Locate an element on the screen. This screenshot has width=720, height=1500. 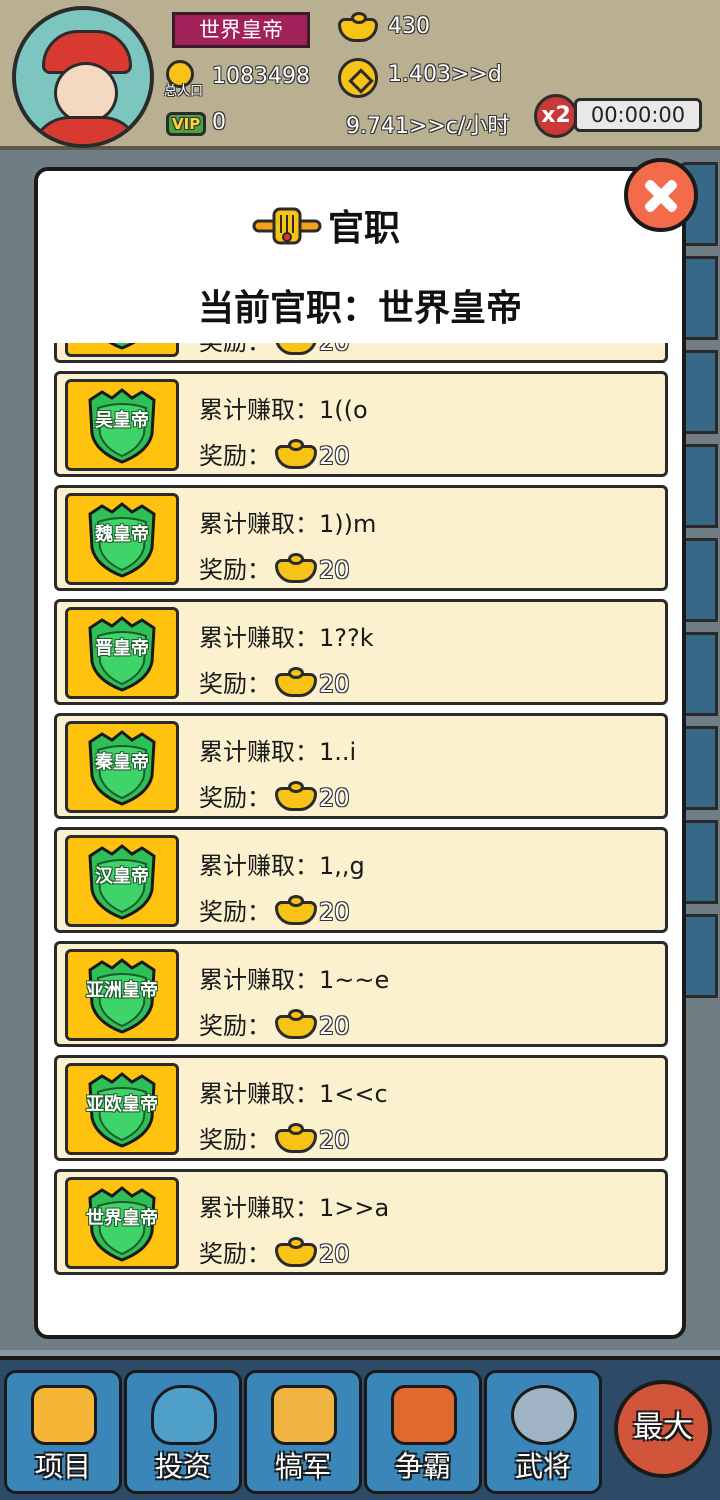
earn-requirement: 累计赚取：1..i is located at coordinates (277, 749).